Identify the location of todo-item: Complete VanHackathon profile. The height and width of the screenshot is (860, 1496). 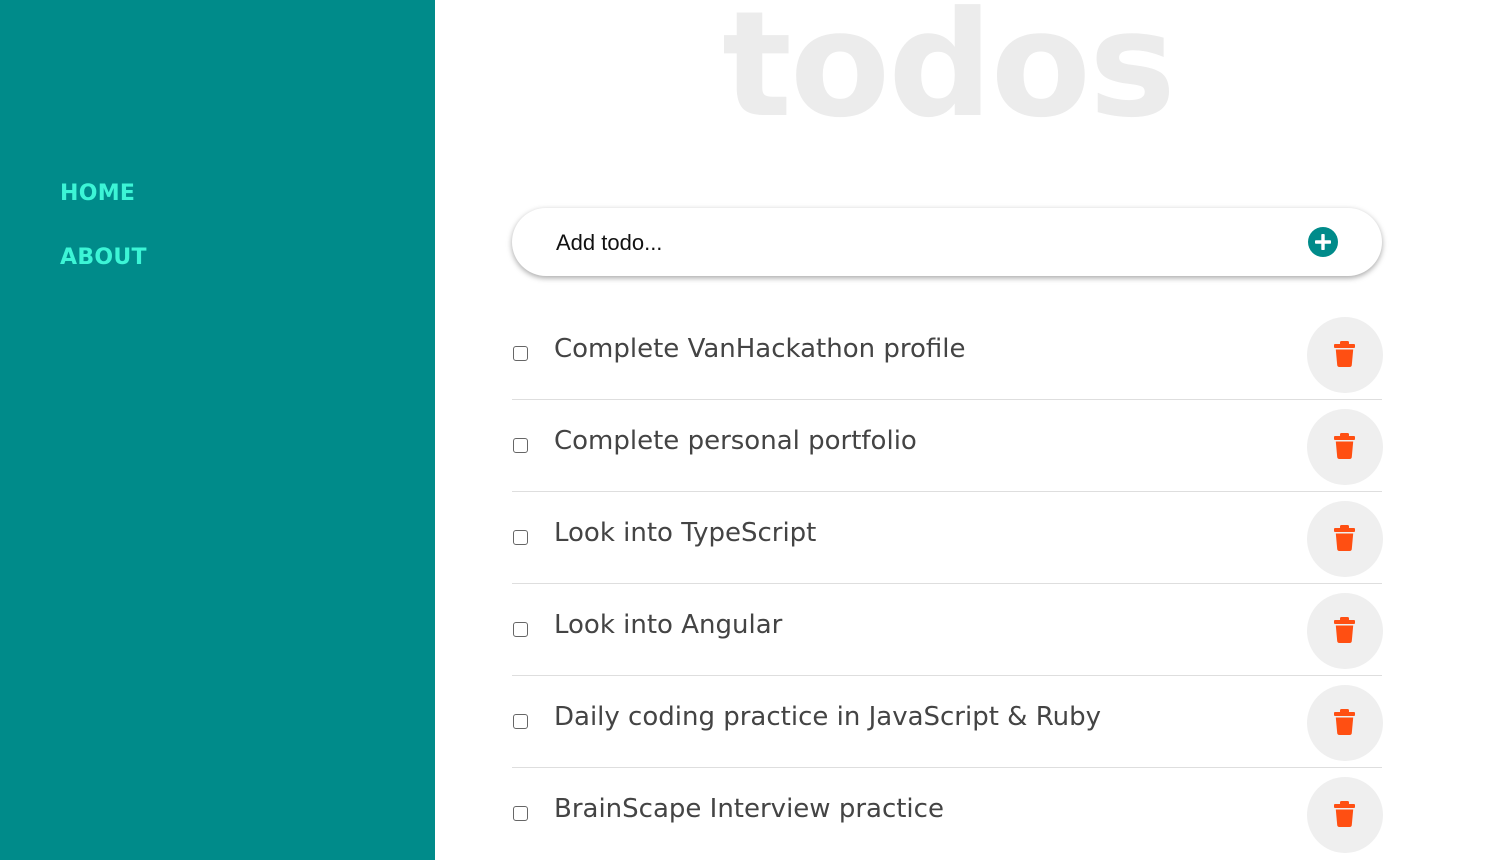
(947, 354).